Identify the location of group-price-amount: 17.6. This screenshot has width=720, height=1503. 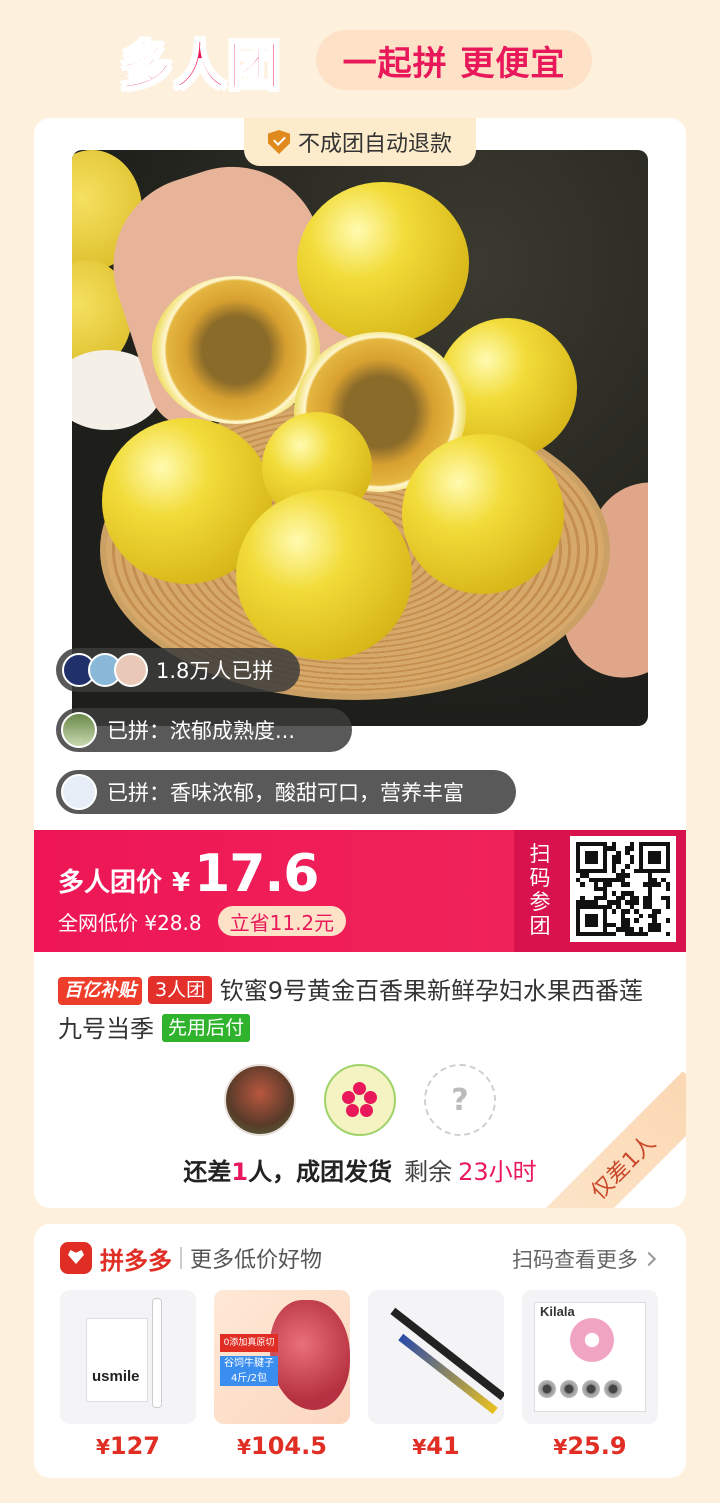
(256, 874).